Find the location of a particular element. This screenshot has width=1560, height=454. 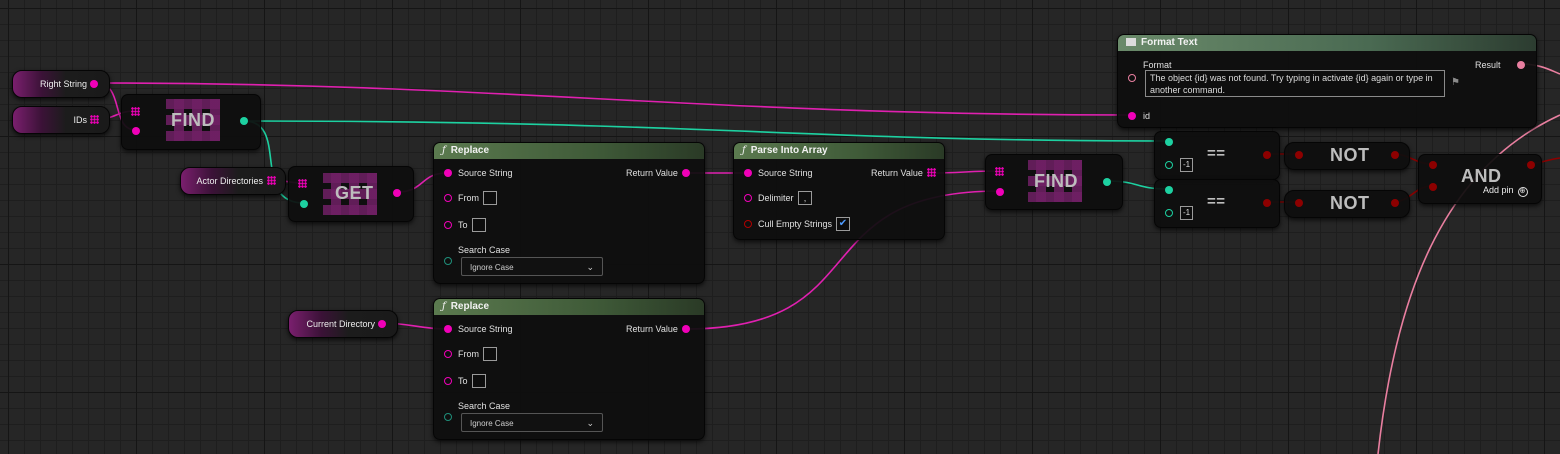

equal-2-a-pin is located at coordinates (1169, 190).